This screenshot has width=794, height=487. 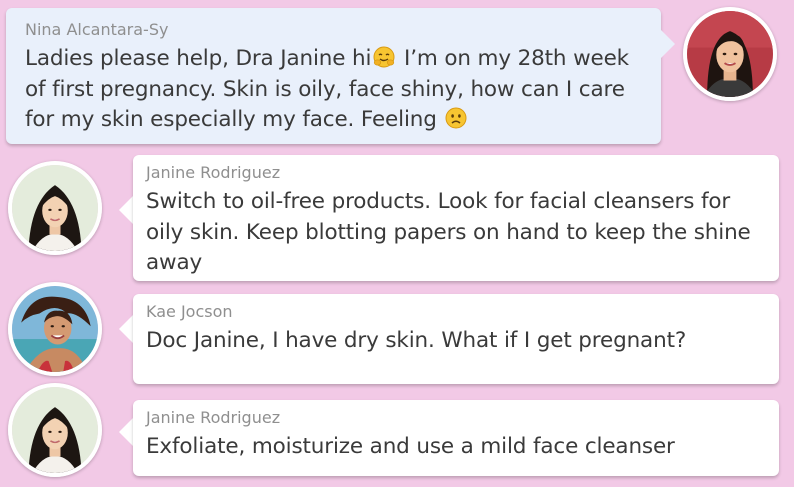 What do you see at coordinates (189, 311) in the screenshot?
I see `author-name: Kae Jocson` at bounding box center [189, 311].